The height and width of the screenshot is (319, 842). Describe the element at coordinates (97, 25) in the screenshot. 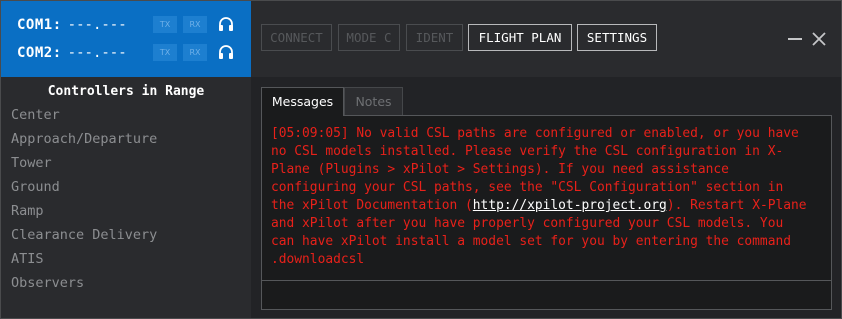

I see `com1-frequency: ---.---` at that location.